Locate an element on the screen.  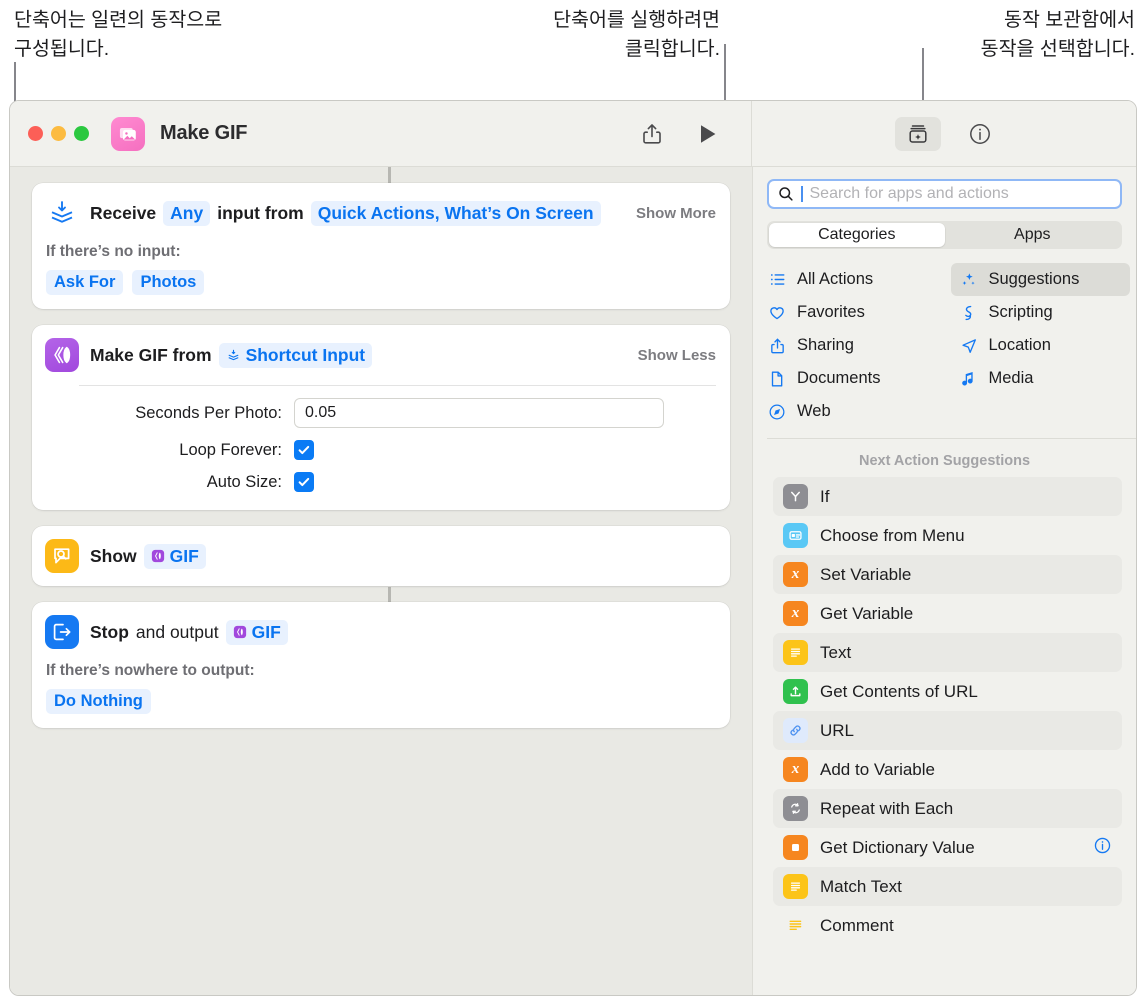
list-item: Comment is located at coordinates (947, 925).